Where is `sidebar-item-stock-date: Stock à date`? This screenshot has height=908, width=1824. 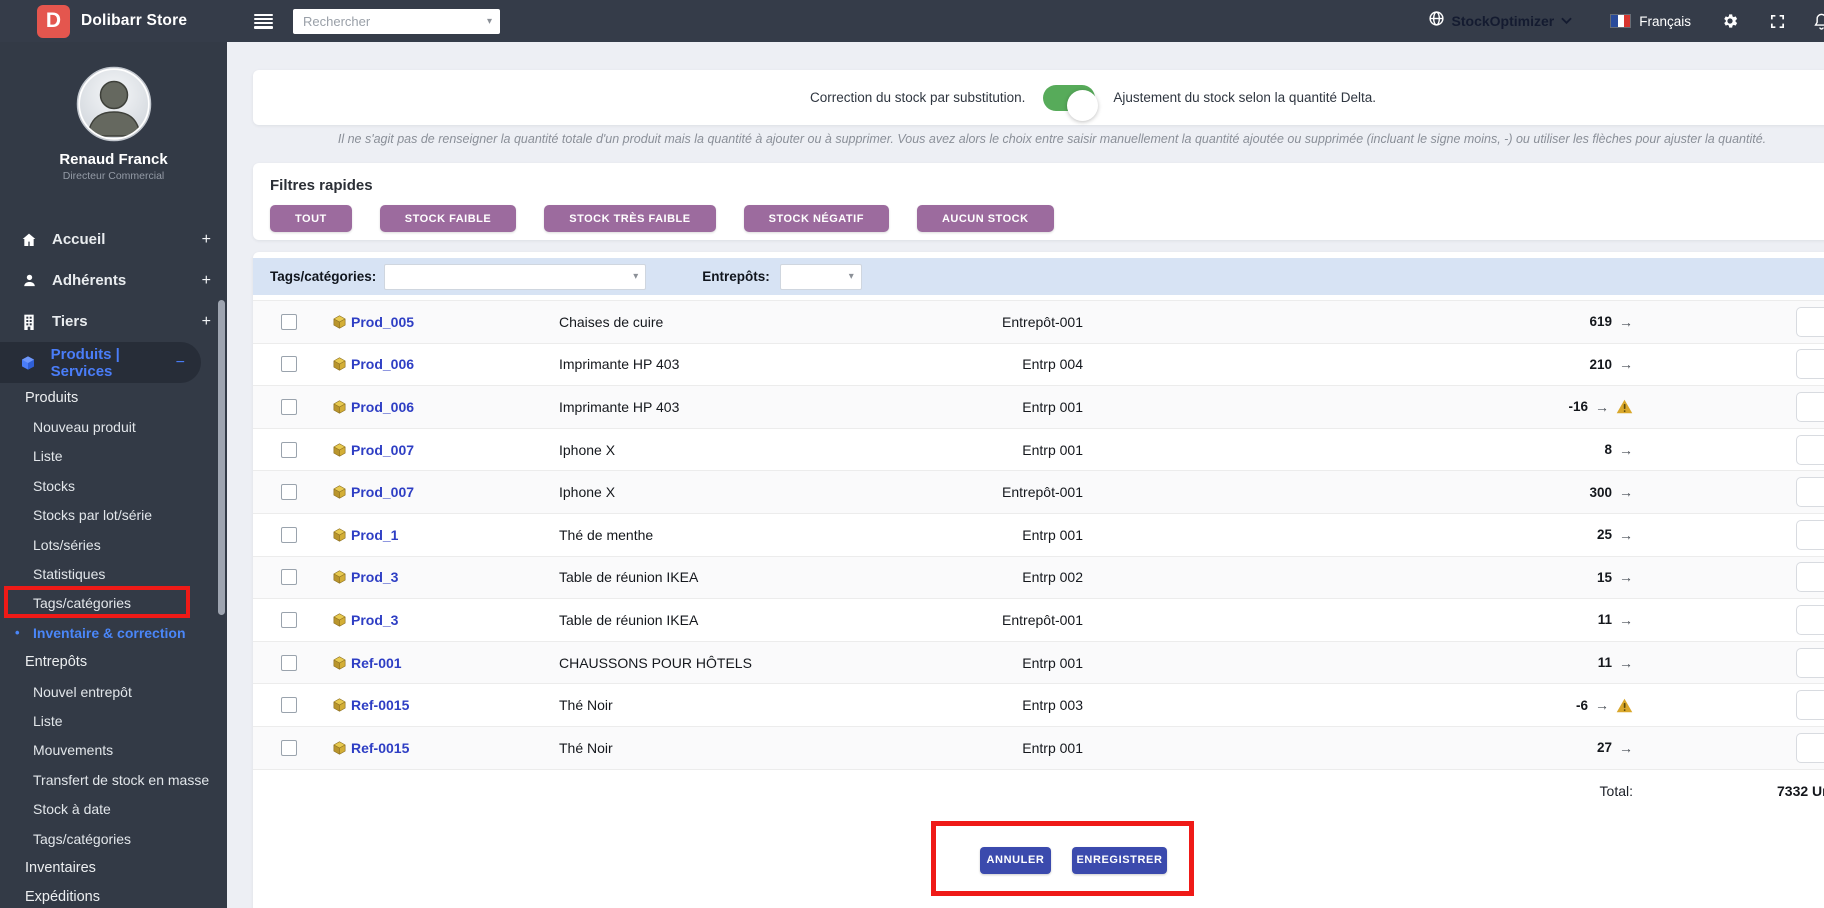
sidebar-item-stock-date: Stock à date is located at coordinates (113, 808).